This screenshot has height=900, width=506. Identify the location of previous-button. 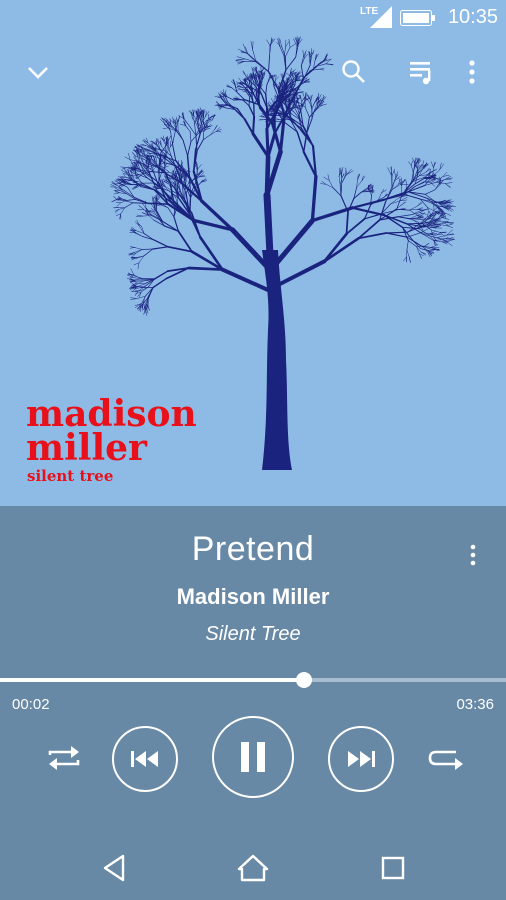
(145, 759).